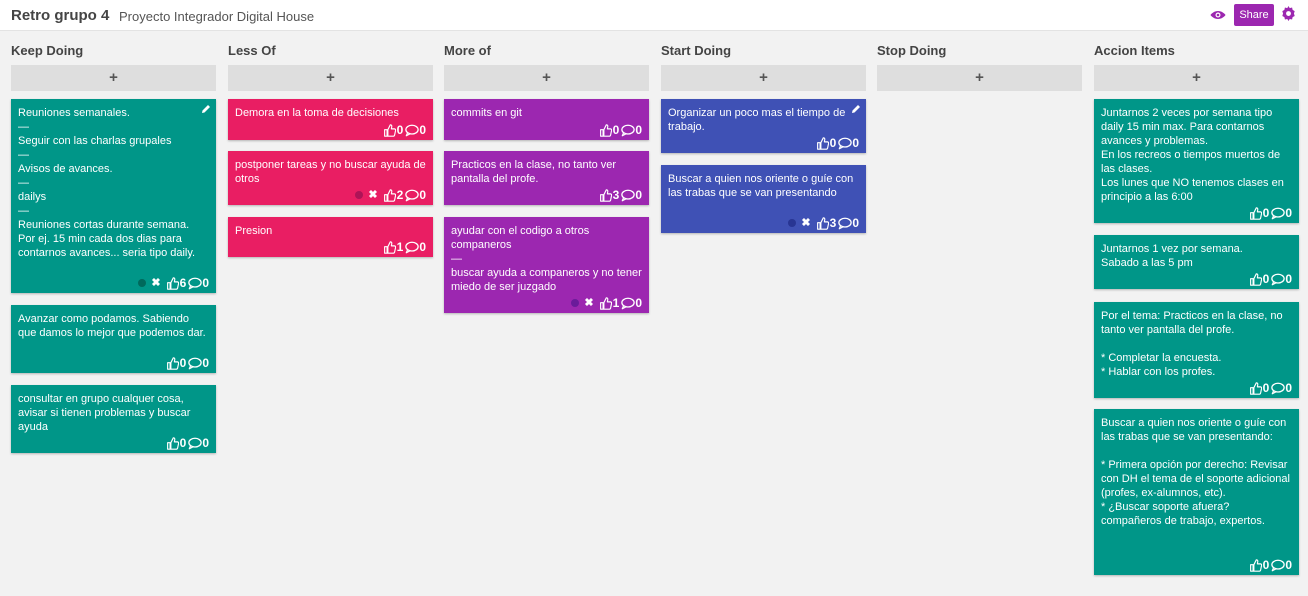  I want to click on card-footer: ✖ 1 0, so click(607, 303).